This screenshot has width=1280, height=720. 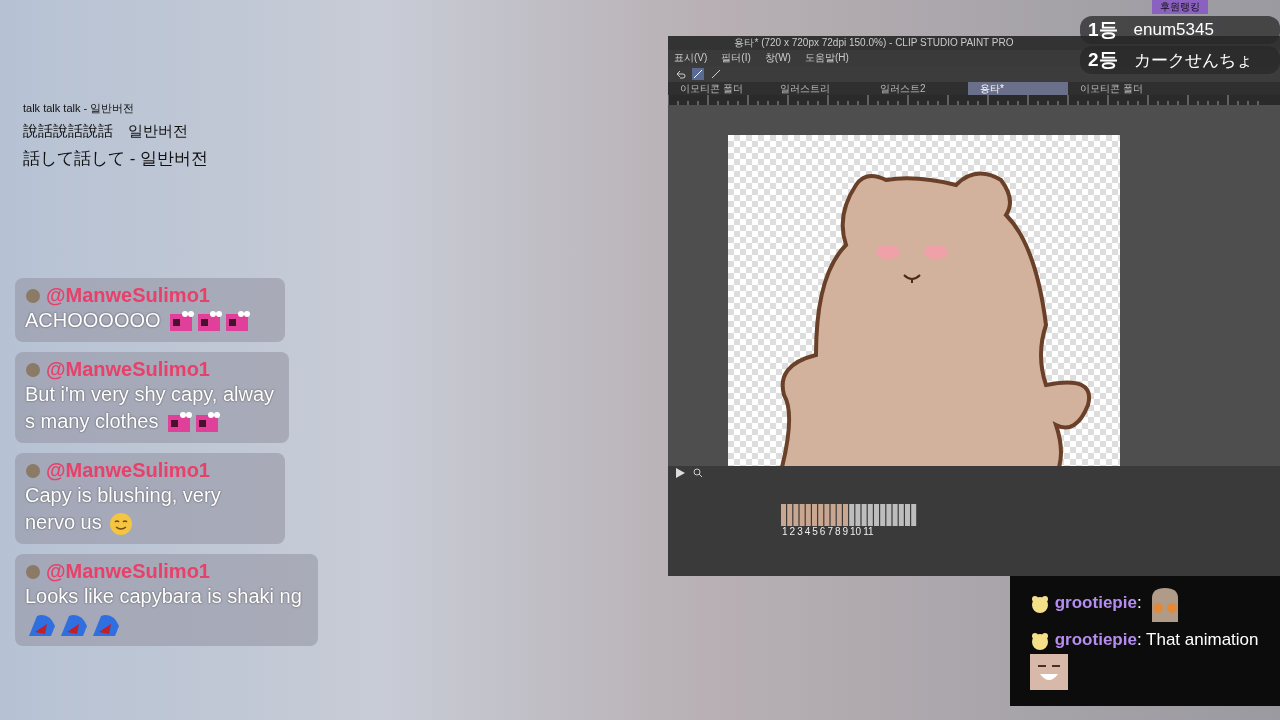 I want to click on document-tab: 일러스트2, so click(x=918, y=88).